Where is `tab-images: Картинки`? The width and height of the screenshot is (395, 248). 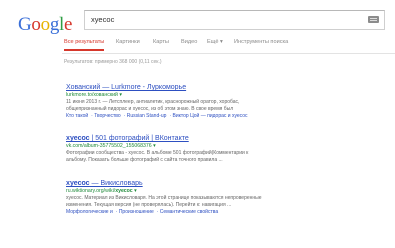 tab-images: Картинки is located at coordinates (128, 42).